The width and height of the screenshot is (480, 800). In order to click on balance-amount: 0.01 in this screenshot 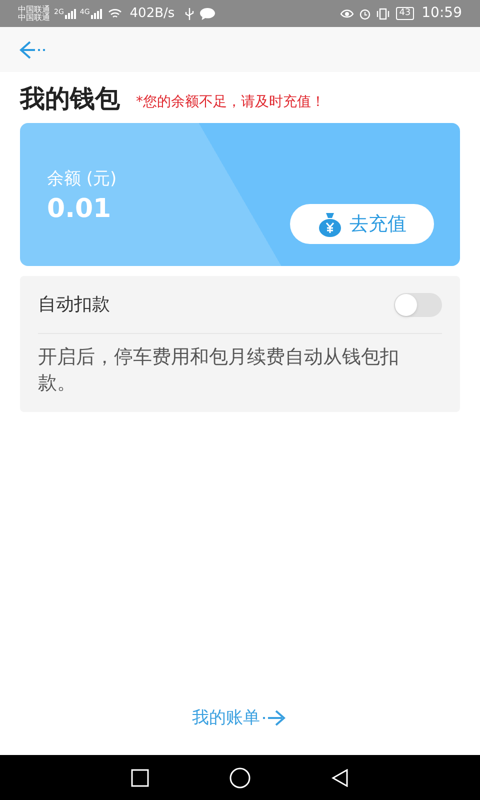, I will do `click(79, 208)`.